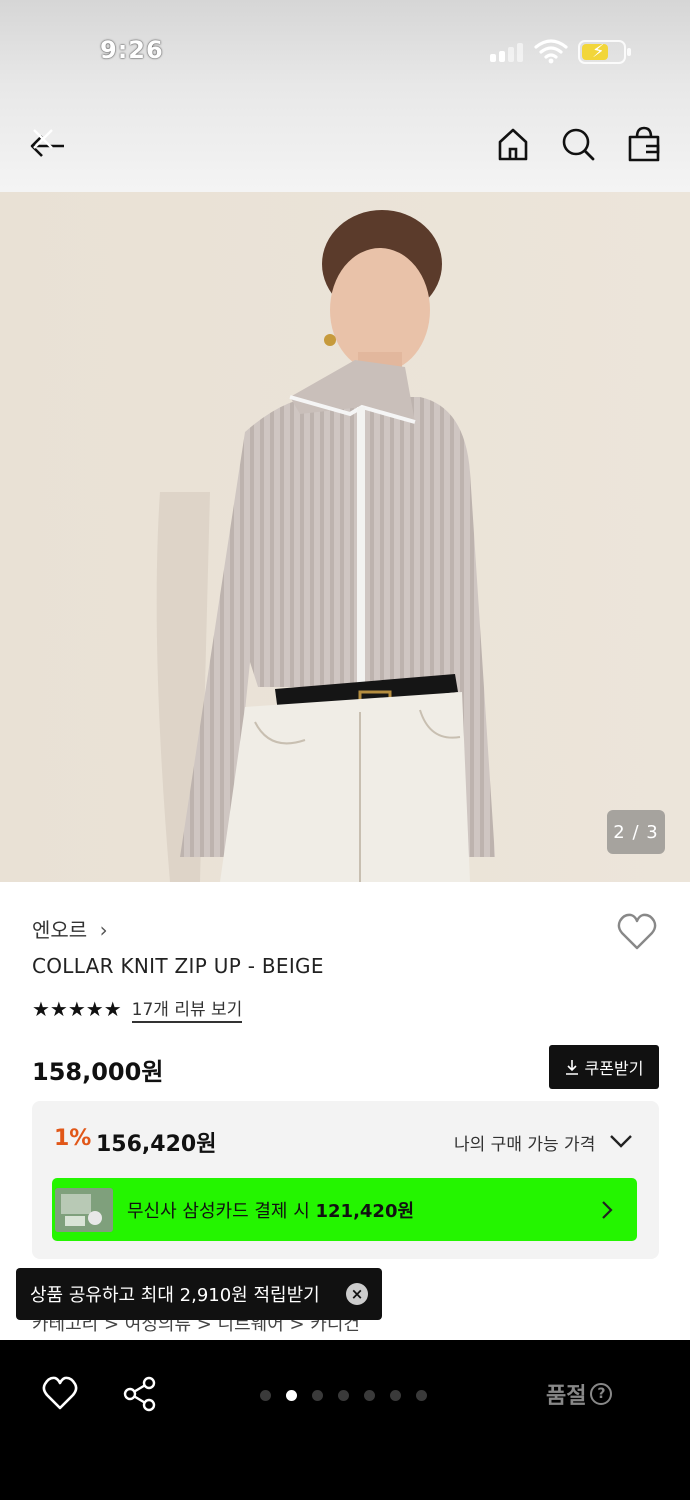 The width and height of the screenshot is (690, 1500). What do you see at coordinates (601, 1394) in the screenshot?
I see `help-icon: ?` at bounding box center [601, 1394].